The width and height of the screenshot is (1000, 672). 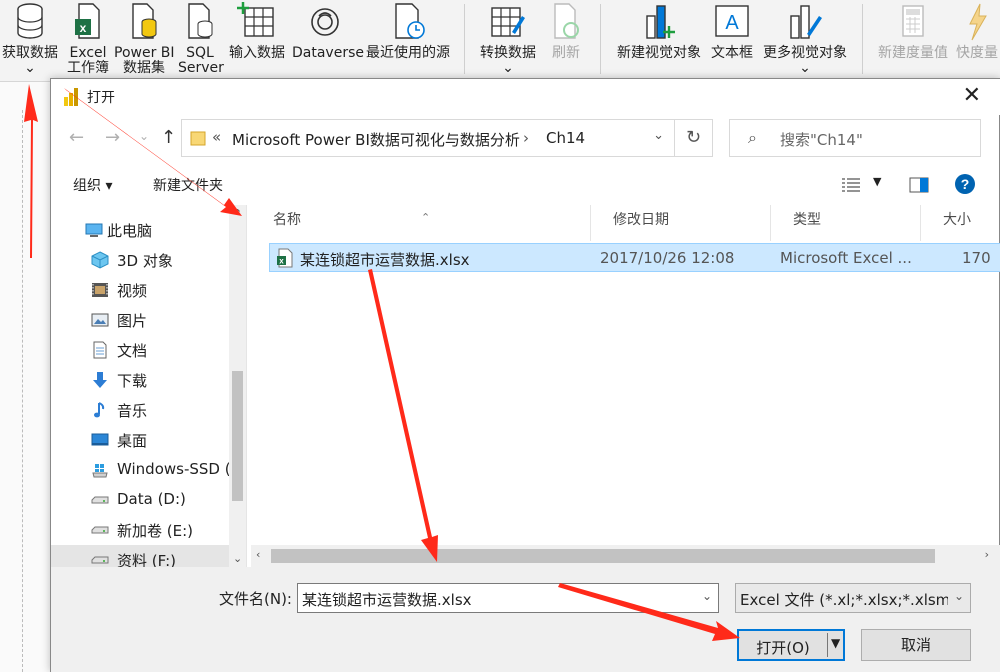 What do you see at coordinates (76, 137) in the screenshot?
I see `back-arrow-icon: ←` at bounding box center [76, 137].